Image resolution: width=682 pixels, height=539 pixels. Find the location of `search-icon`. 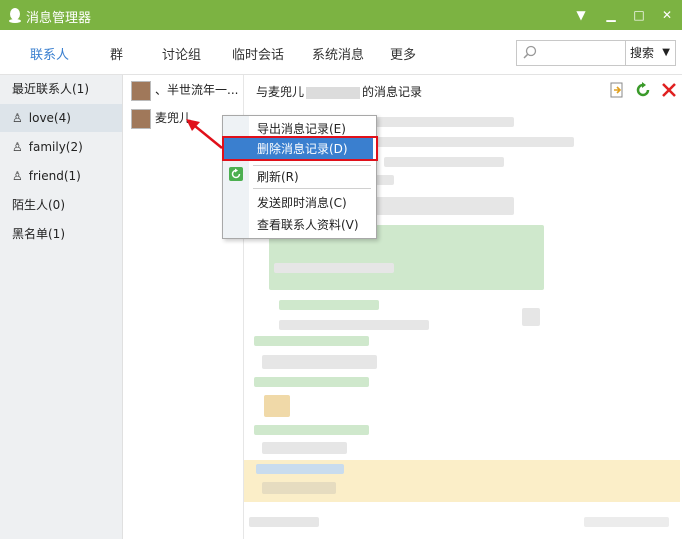

search-icon is located at coordinates (530, 52).